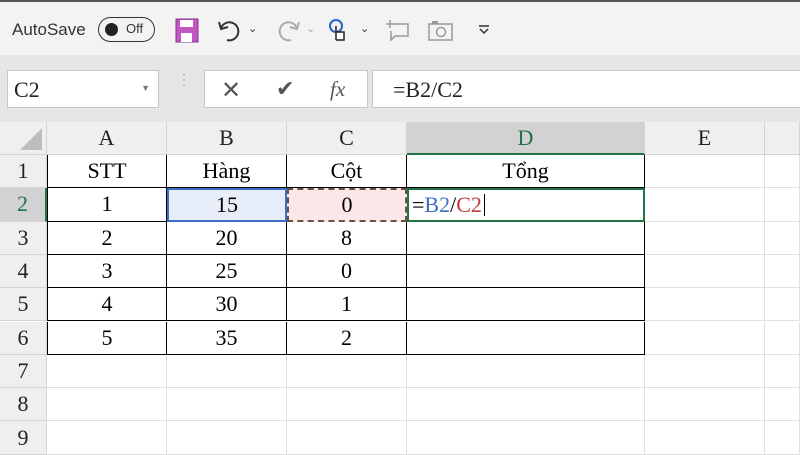 The height and width of the screenshot is (455, 800). Describe the element at coordinates (111, 29) in the screenshot. I see `toggle-knob` at that location.